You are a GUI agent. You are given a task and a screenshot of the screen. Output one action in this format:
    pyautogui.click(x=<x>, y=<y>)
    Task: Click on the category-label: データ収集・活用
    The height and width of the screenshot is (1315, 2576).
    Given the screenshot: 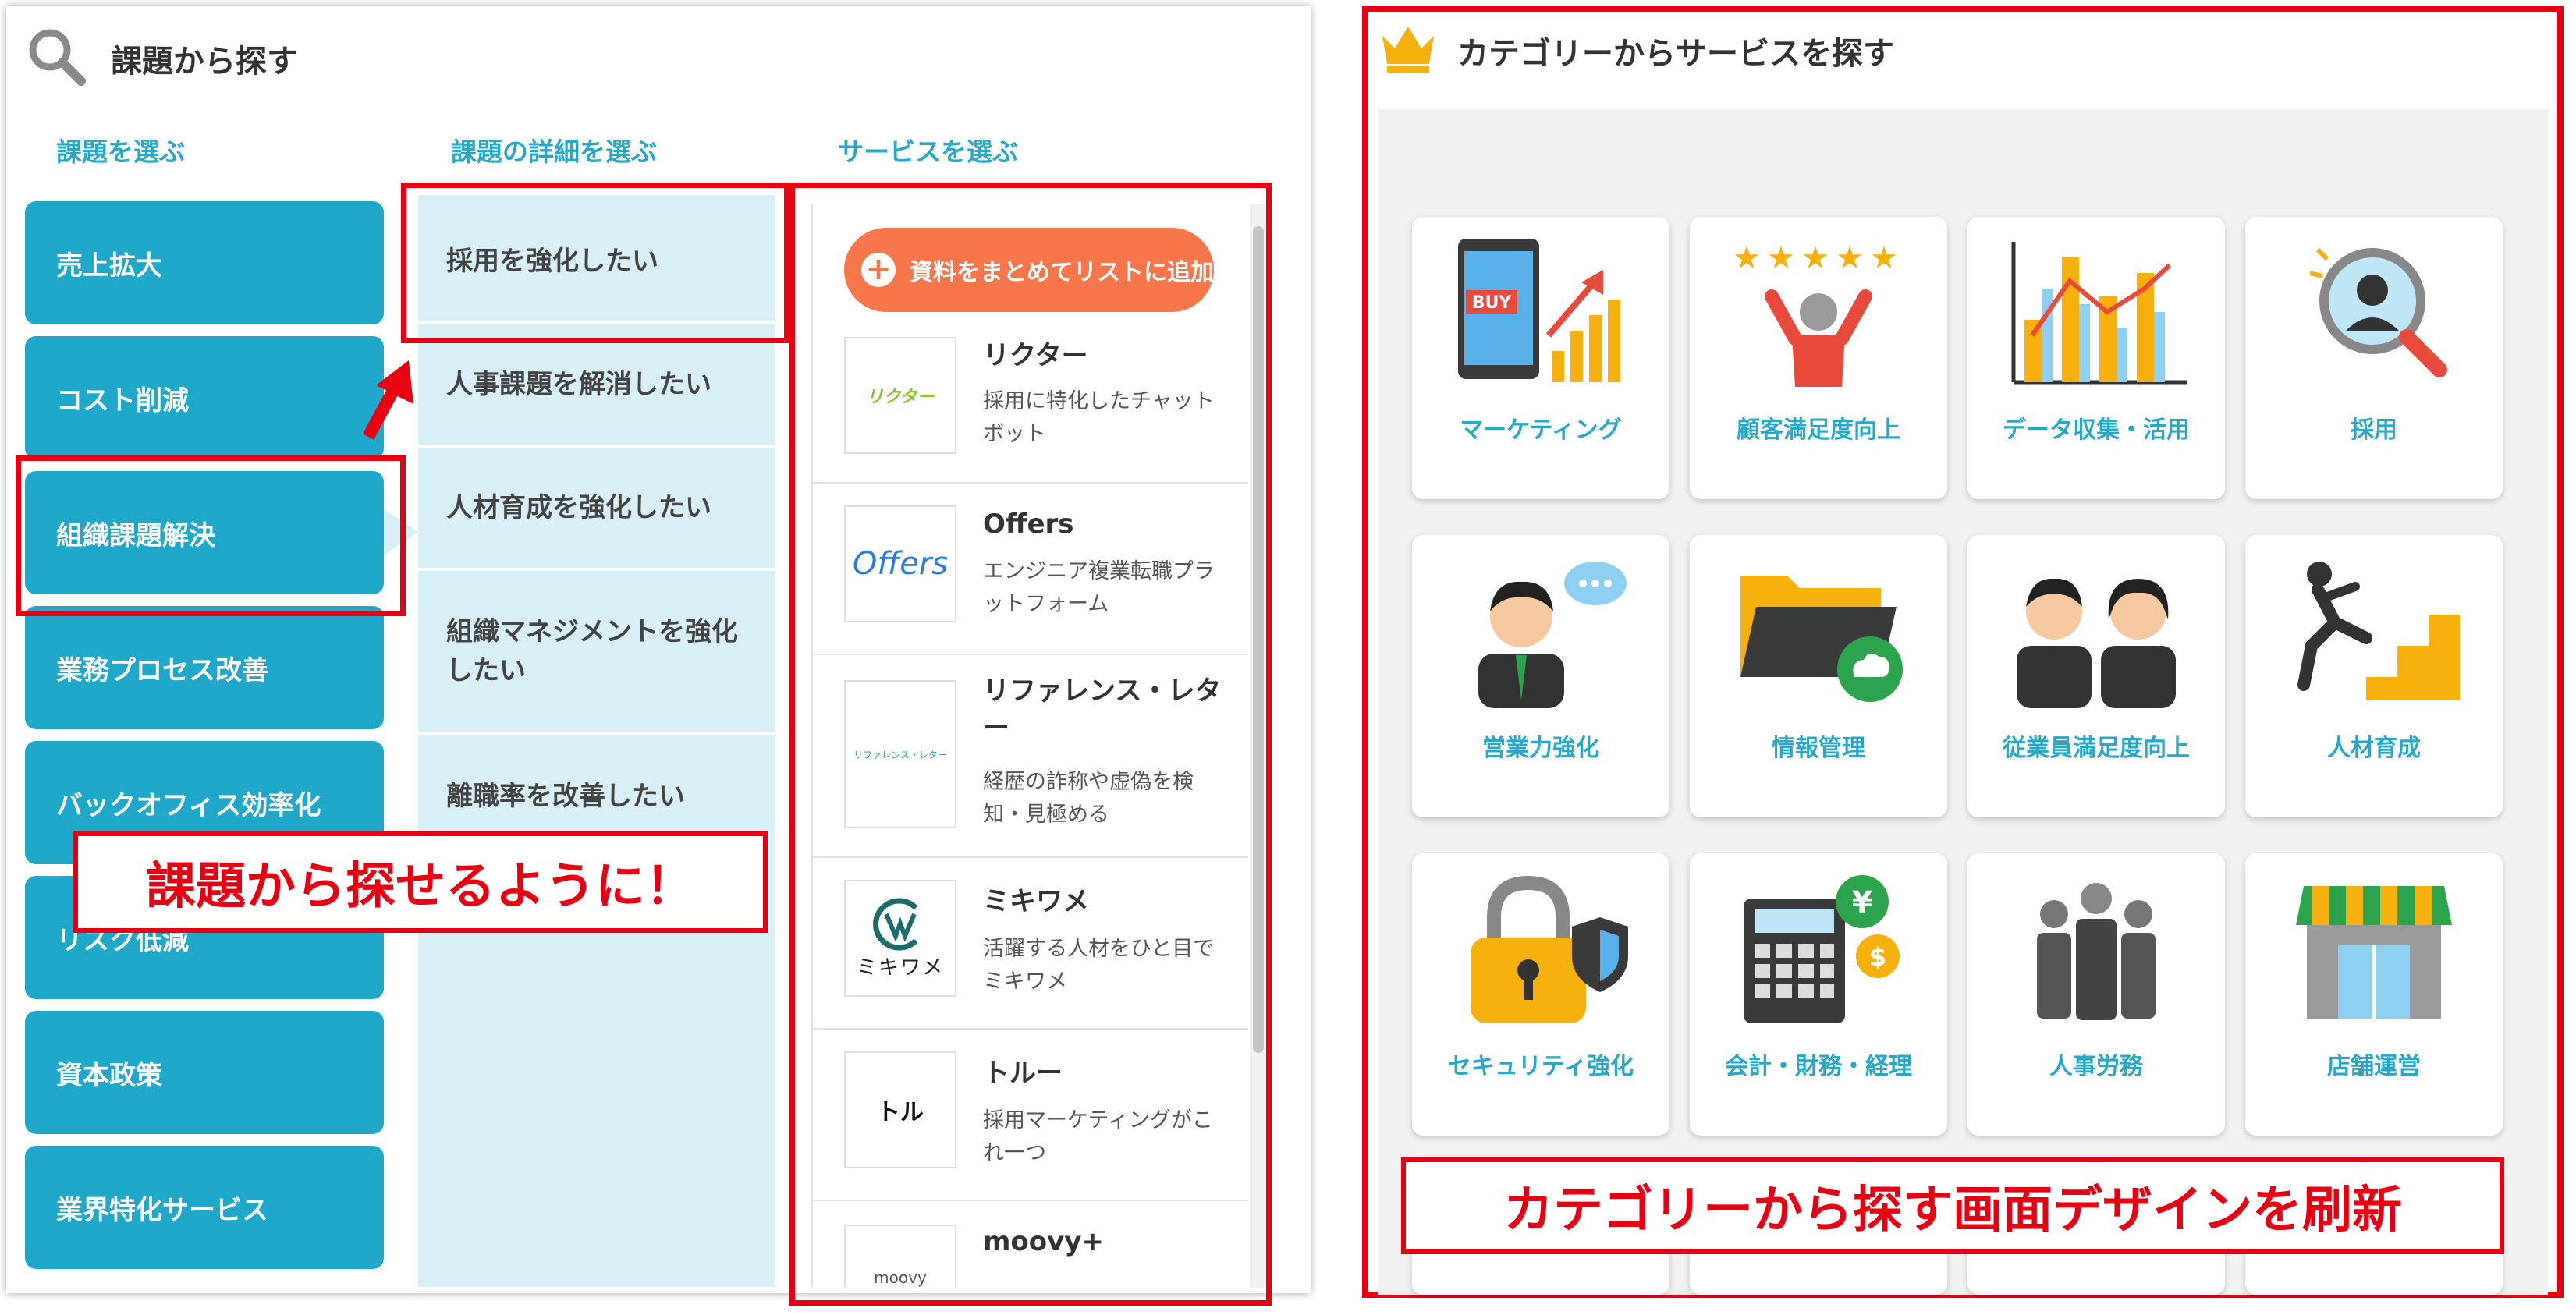 What is the action you would take?
    pyautogui.click(x=2096, y=430)
    